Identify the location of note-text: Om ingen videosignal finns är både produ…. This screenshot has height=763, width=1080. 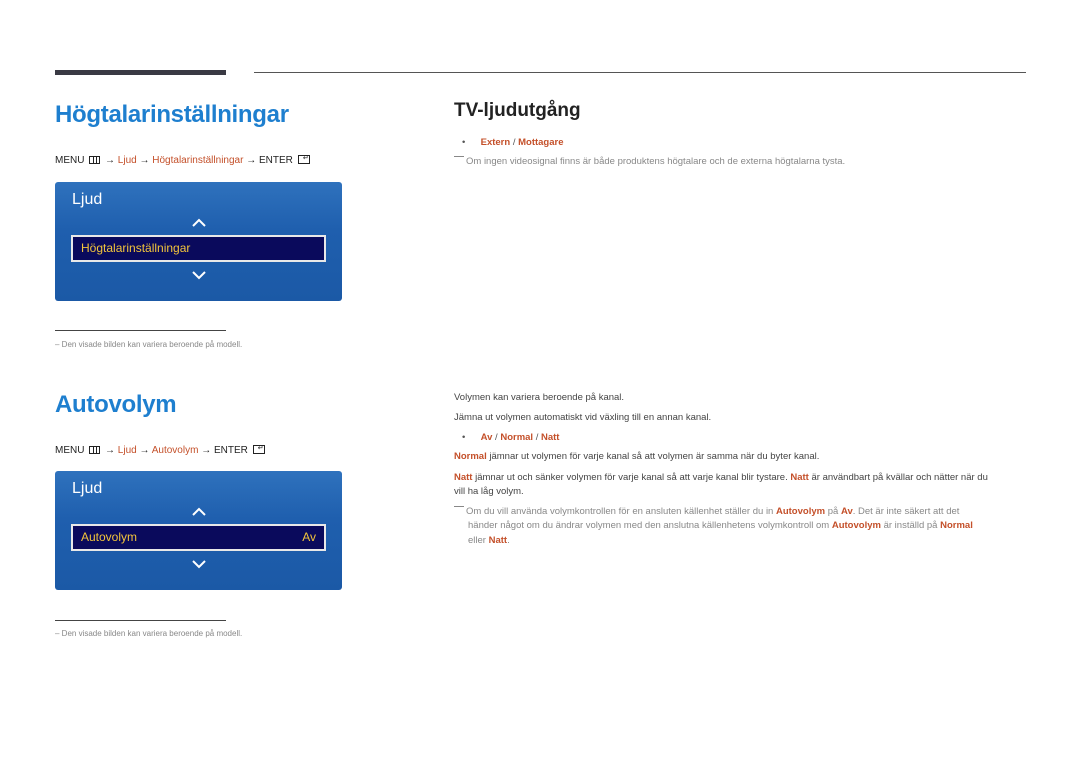
(656, 161).